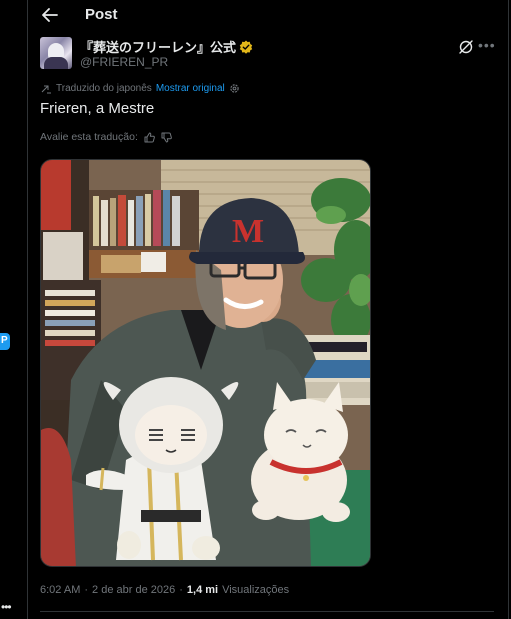 This screenshot has height=619, width=511. What do you see at coordinates (46, 89) in the screenshot?
I see `translate-icon` at bounding box center [46, 89].